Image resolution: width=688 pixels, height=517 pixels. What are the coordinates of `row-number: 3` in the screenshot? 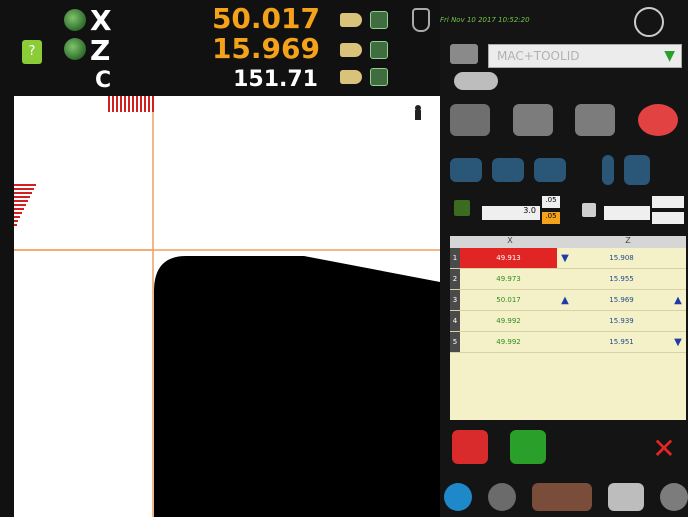 It's located at (455, 300).